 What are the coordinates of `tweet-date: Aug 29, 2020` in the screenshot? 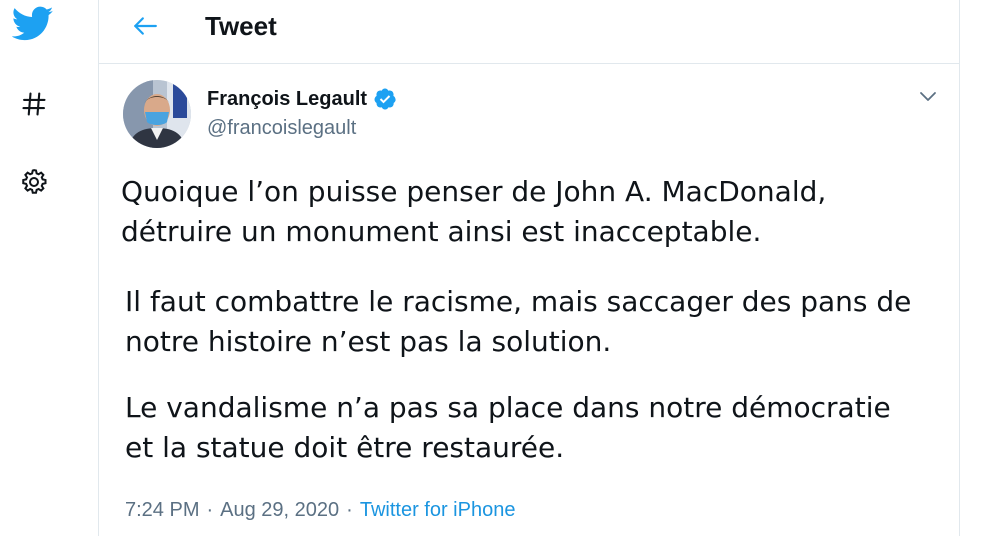 It's located at (279, 510).